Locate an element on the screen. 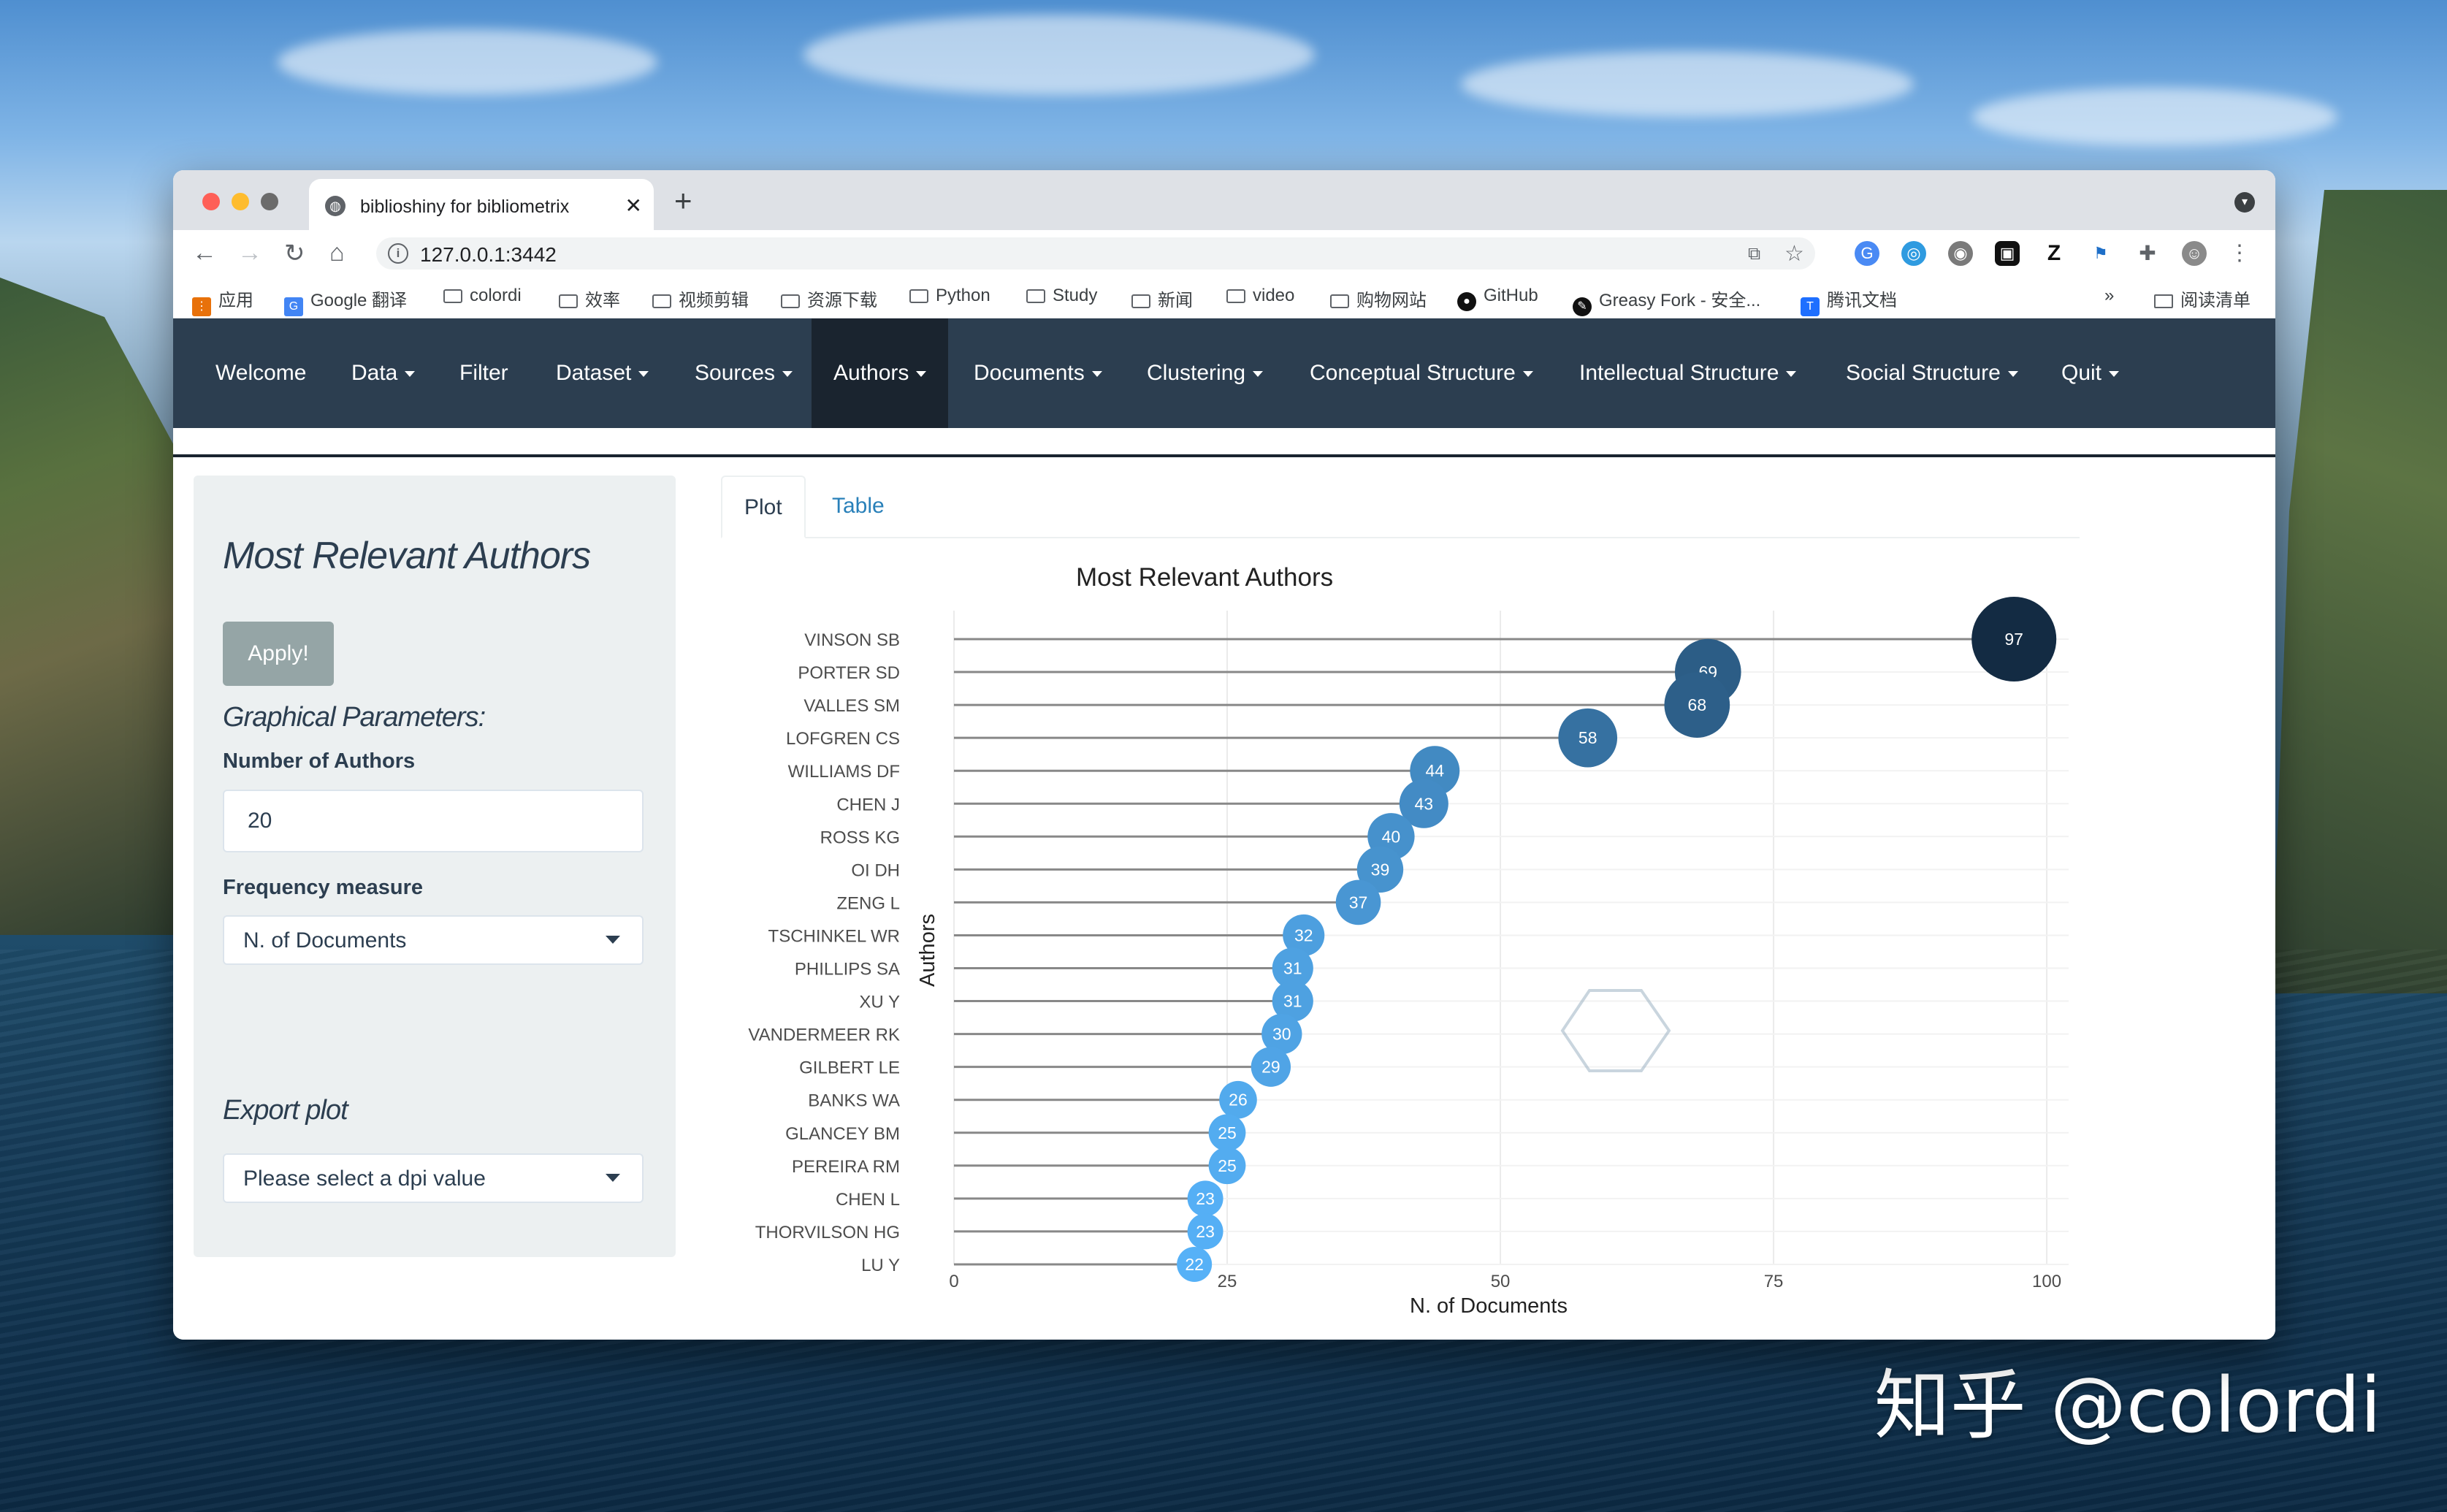 This screenshot has height=1512, width=2447. close-window-button is located at coordinates (211, 201).